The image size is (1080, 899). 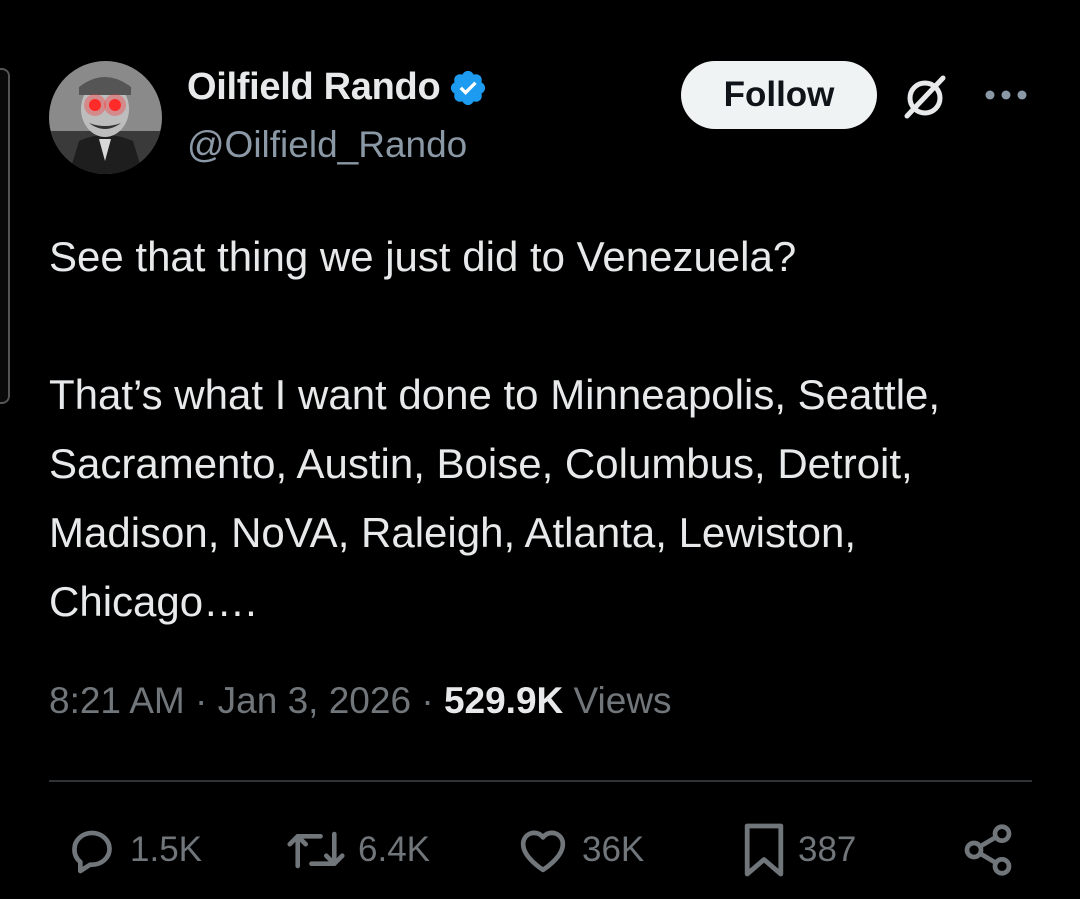 I want to click on tweet-date: Jan 3, 2026, so click(x=314, y=700).